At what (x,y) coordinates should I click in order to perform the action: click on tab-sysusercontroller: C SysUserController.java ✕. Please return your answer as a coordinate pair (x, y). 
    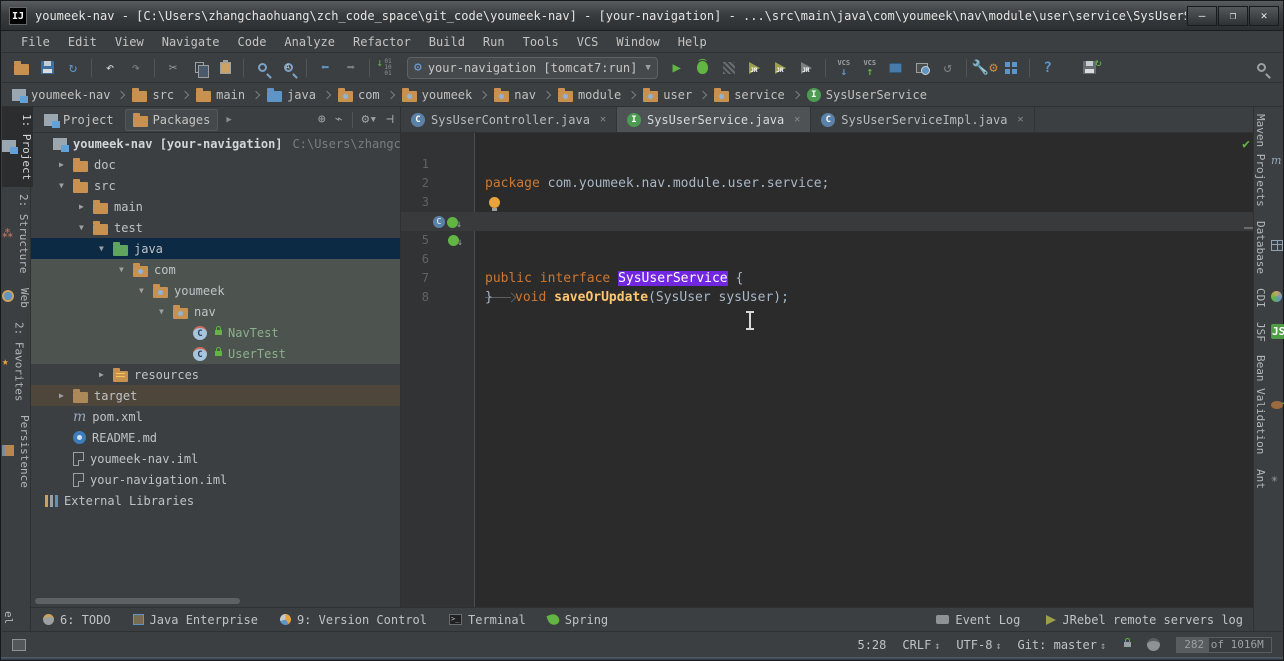
    Looking at the image, I should click on (509, 119).